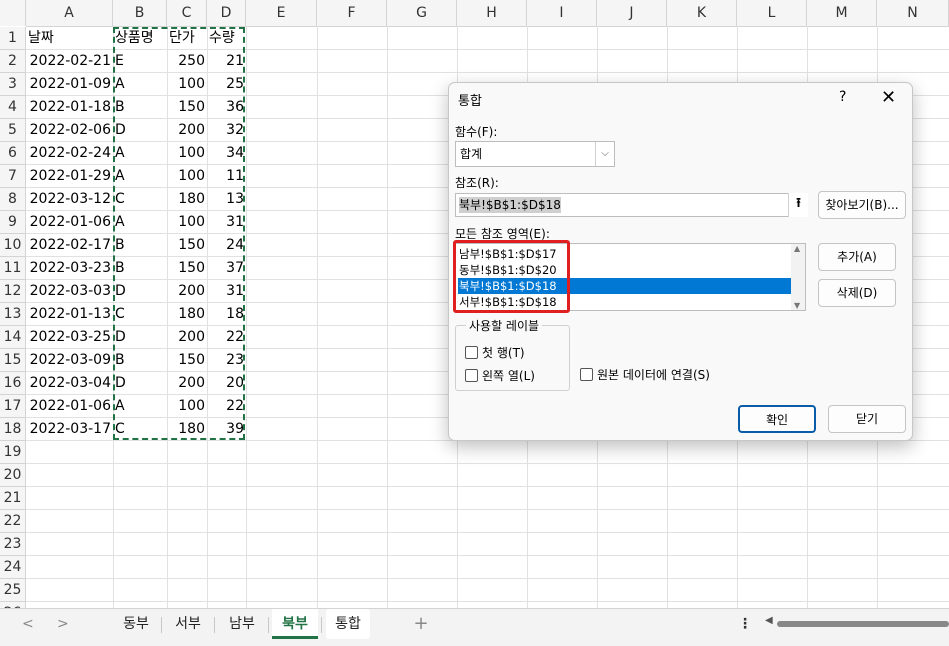  What do you see at coordinates (13, 199) in the screenshot?
I see `row-header: 8` at bounding box center [13, 199].